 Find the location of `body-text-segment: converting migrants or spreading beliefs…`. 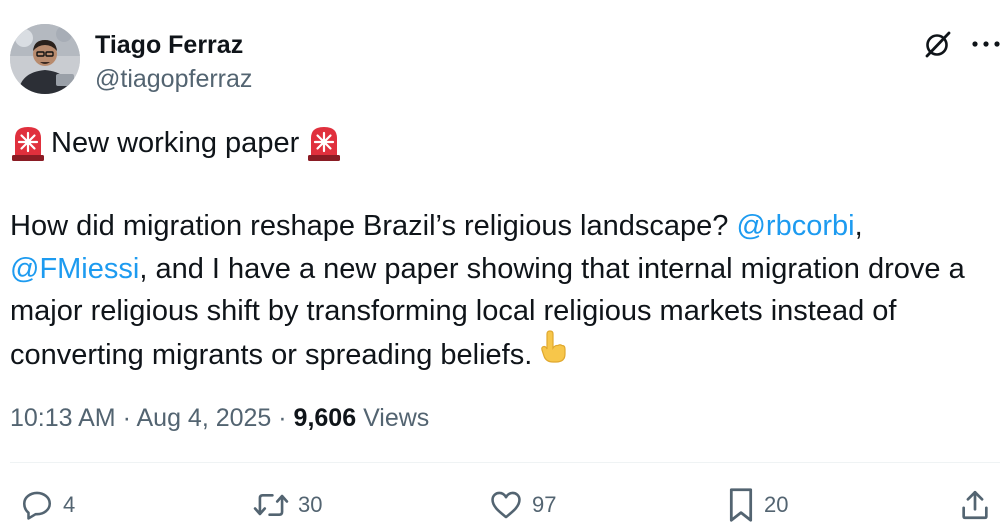

body-text-segment: converting migrants or spreading beliefs… is located at coordinates (271, 354).